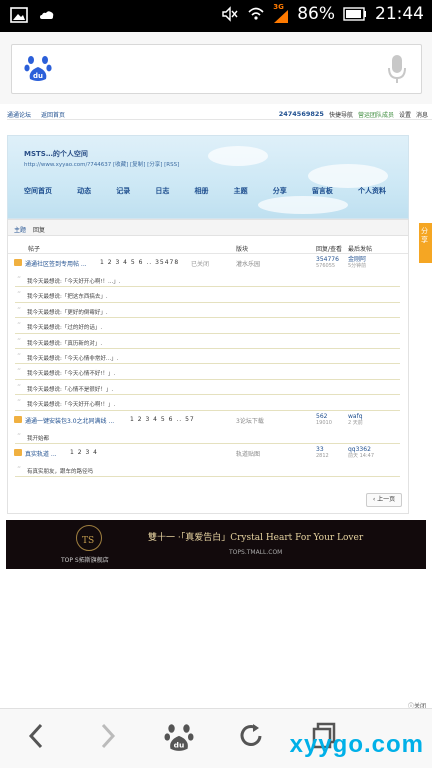  Describe the element at coordinates (322, 416) in the screenshot. I see `reply-count: 562` at that location.